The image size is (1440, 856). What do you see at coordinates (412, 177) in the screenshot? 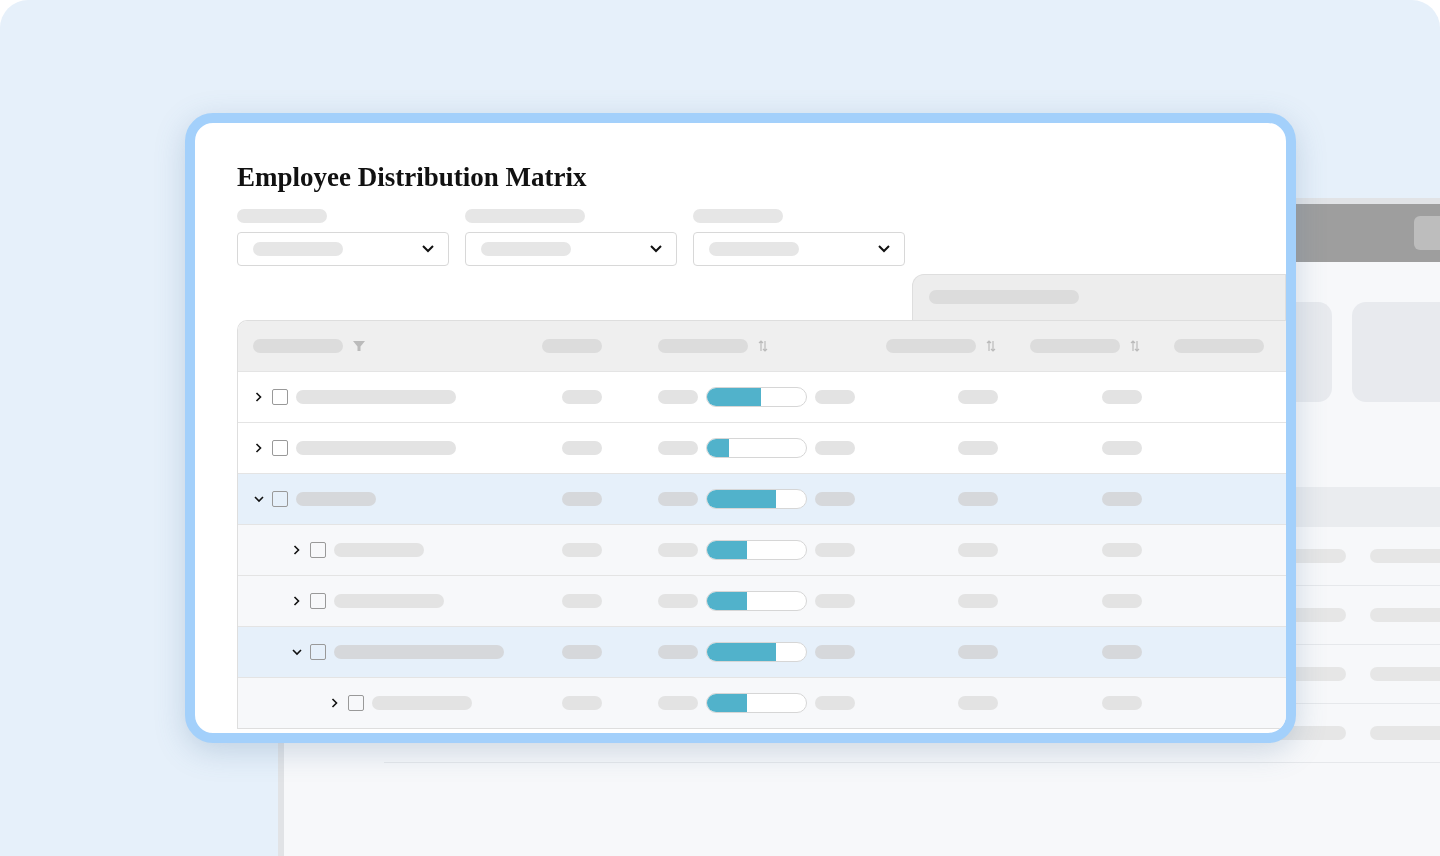
I see `page-title: Employee Distribution Matrix` at bounding box center [412, 177].